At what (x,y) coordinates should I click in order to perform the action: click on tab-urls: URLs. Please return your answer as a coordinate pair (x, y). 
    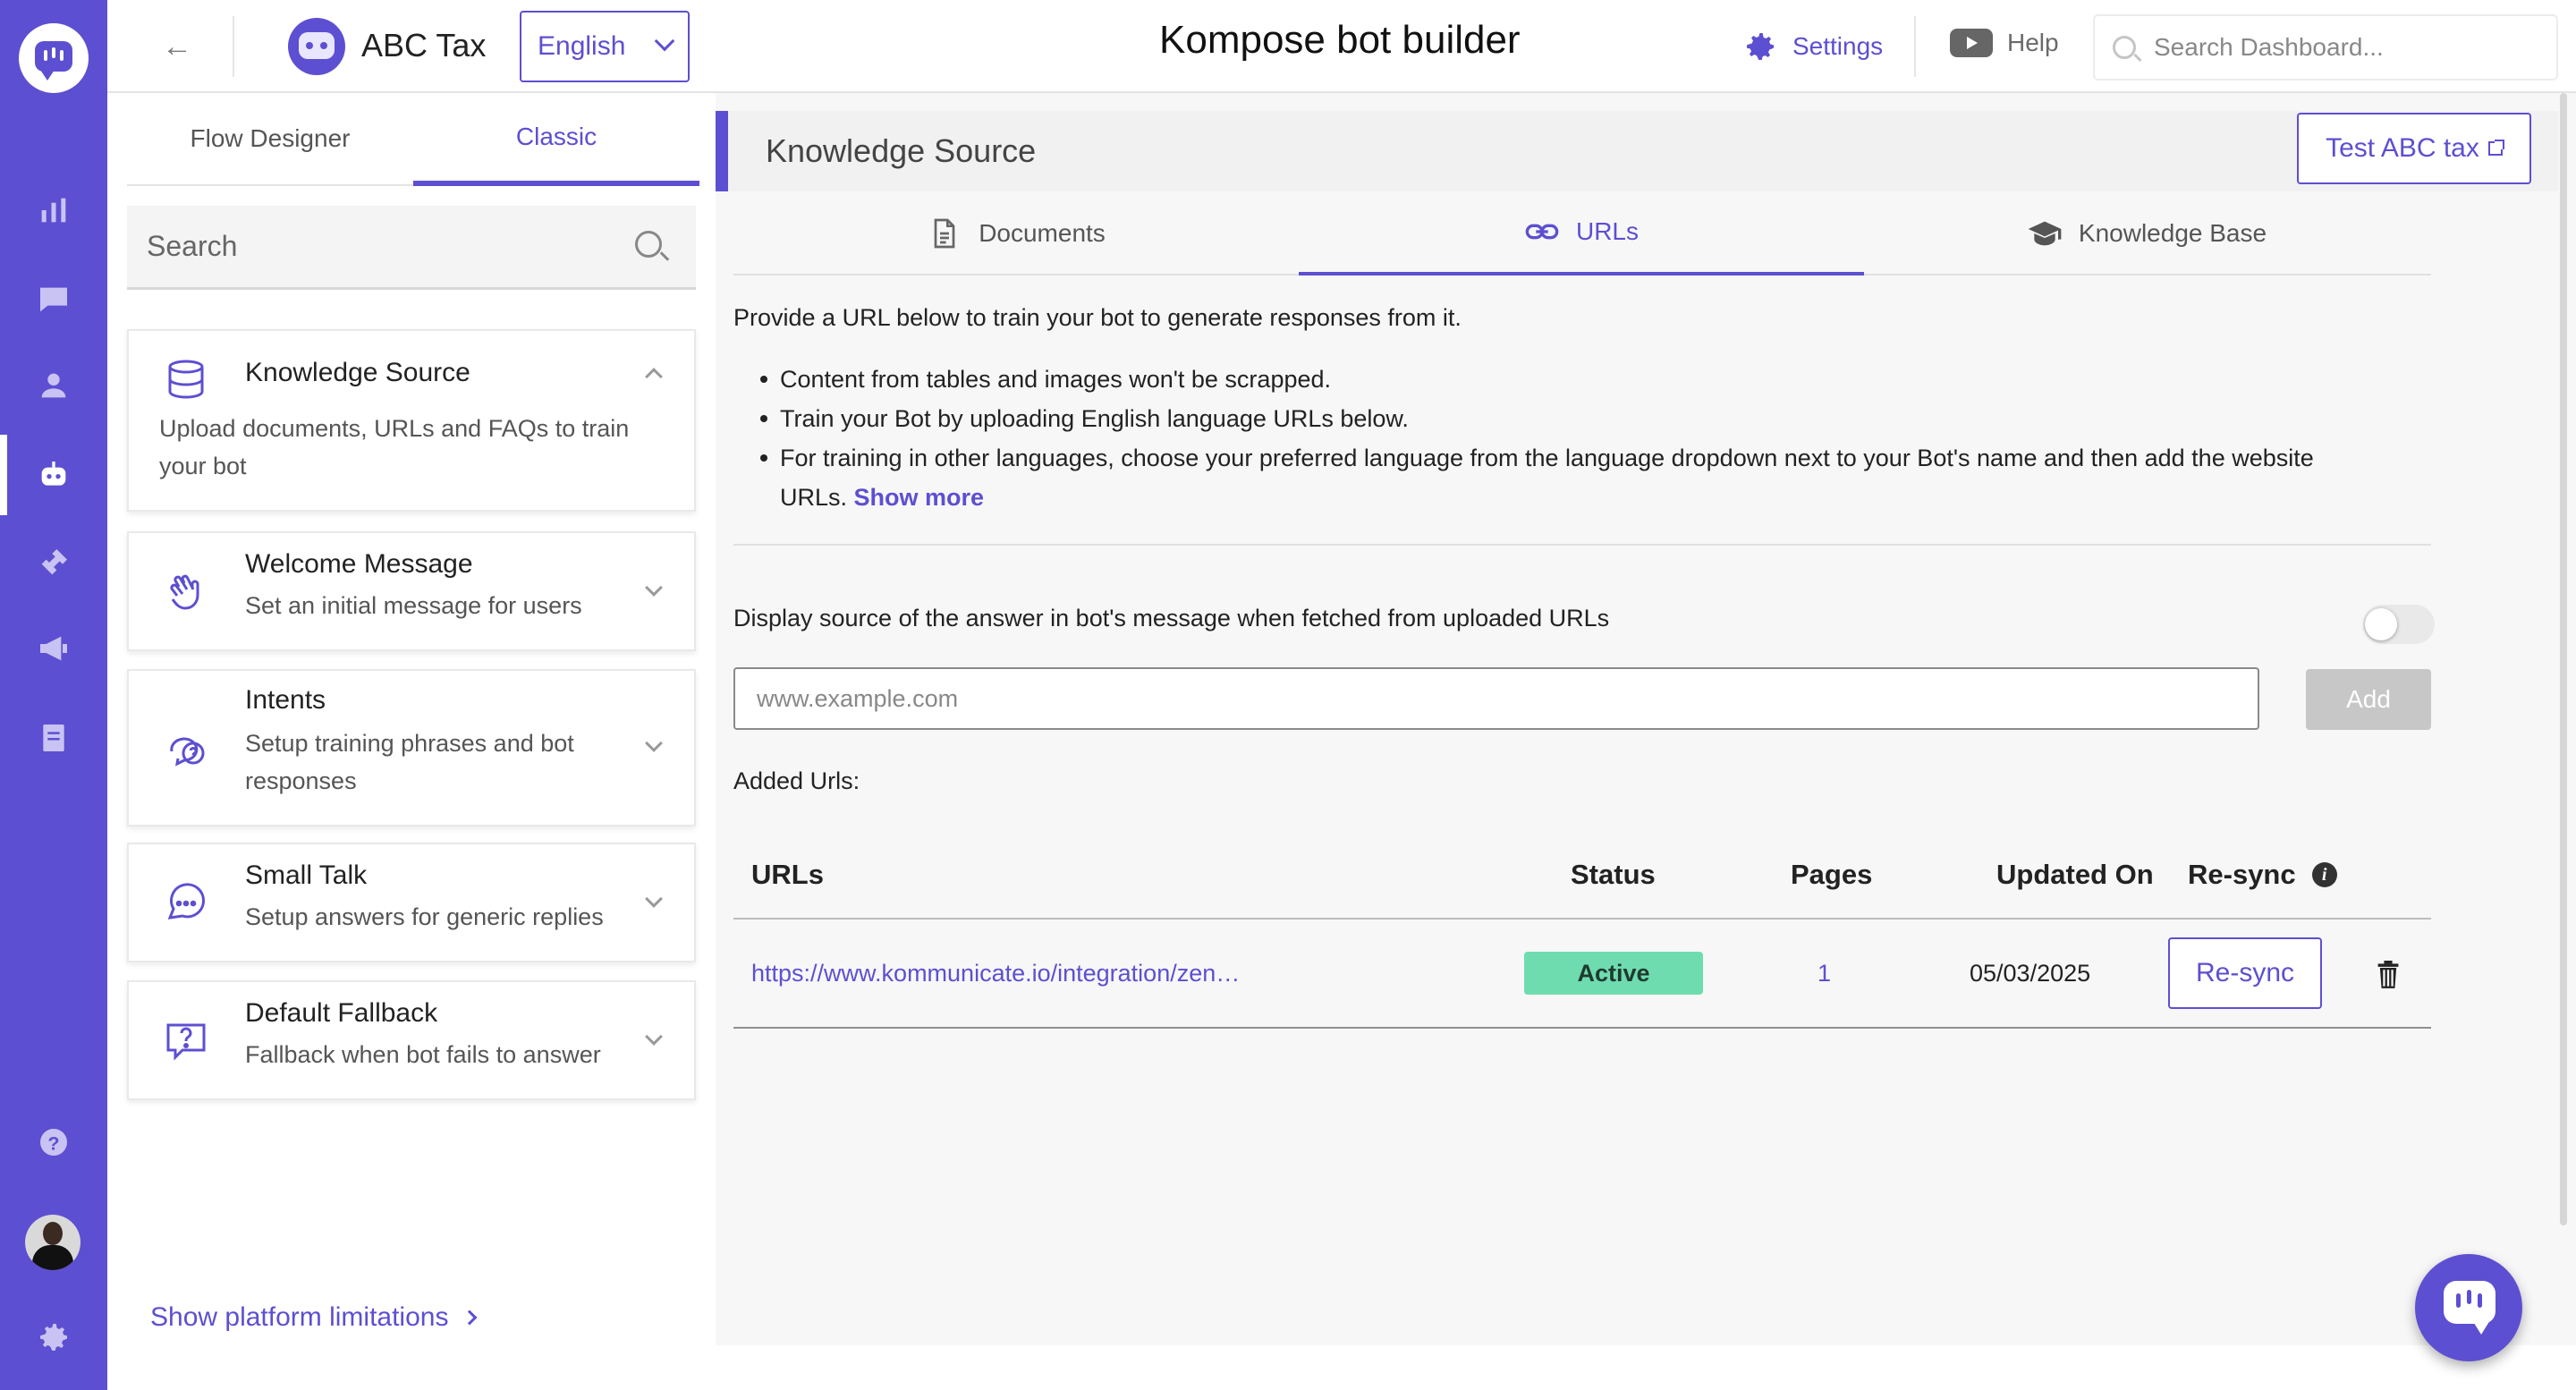
    Looking at the image, I should click on (1581, 233).